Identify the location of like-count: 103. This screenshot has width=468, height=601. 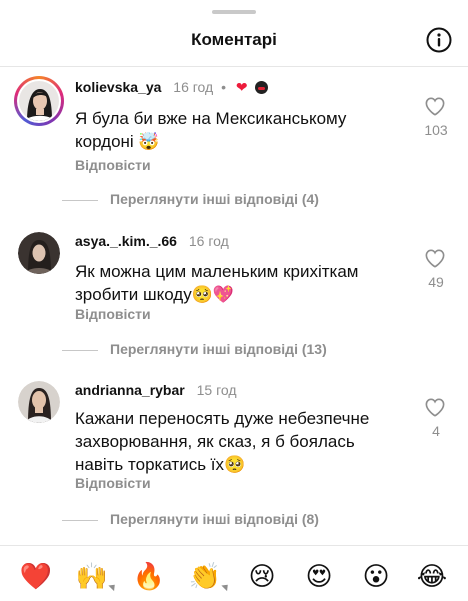
(436, 130).